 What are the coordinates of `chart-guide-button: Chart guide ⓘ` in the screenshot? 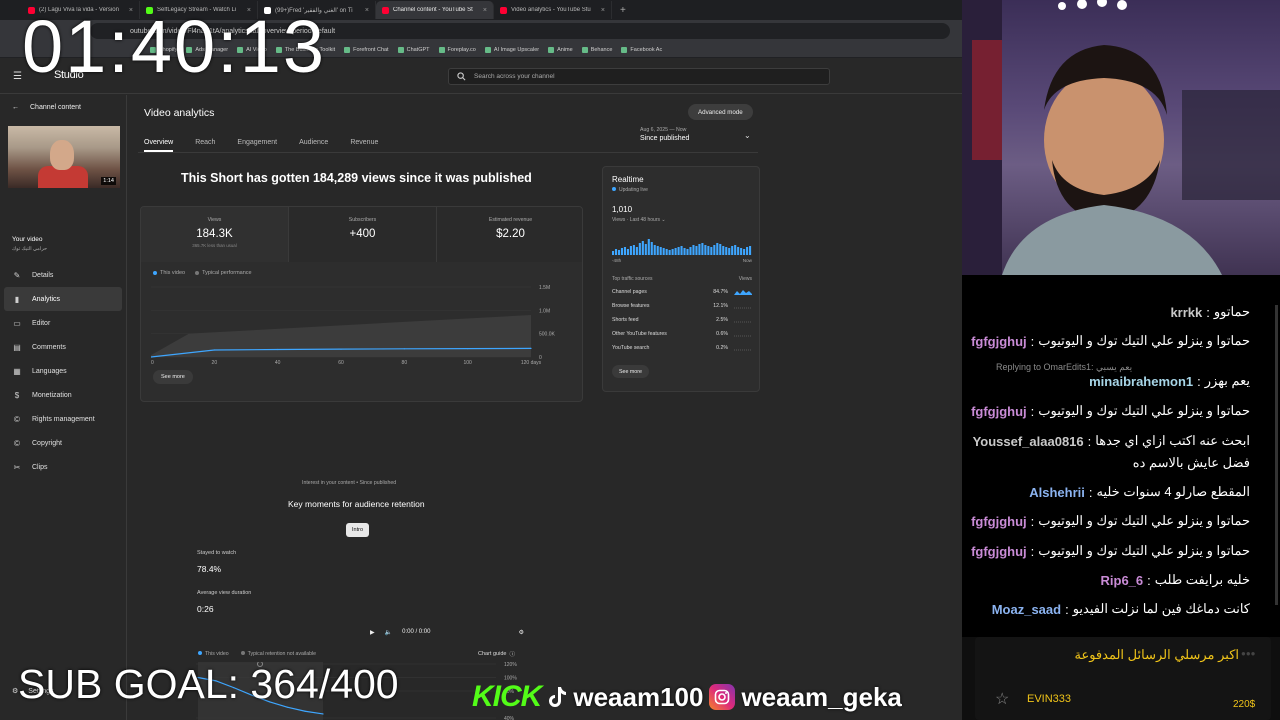 It's located at (496, 654).